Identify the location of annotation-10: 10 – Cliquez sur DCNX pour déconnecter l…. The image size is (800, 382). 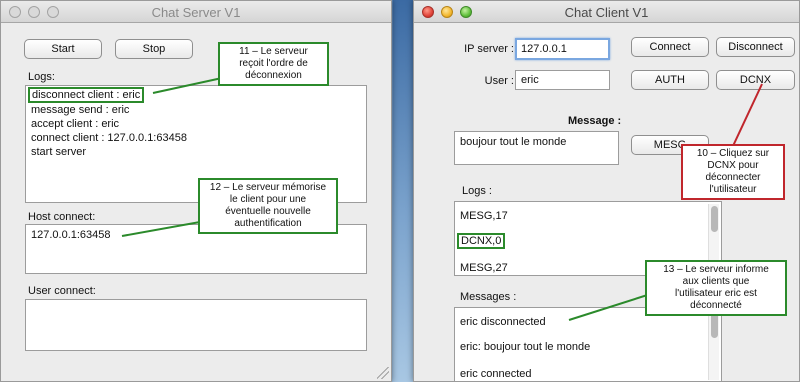
(733, 172).